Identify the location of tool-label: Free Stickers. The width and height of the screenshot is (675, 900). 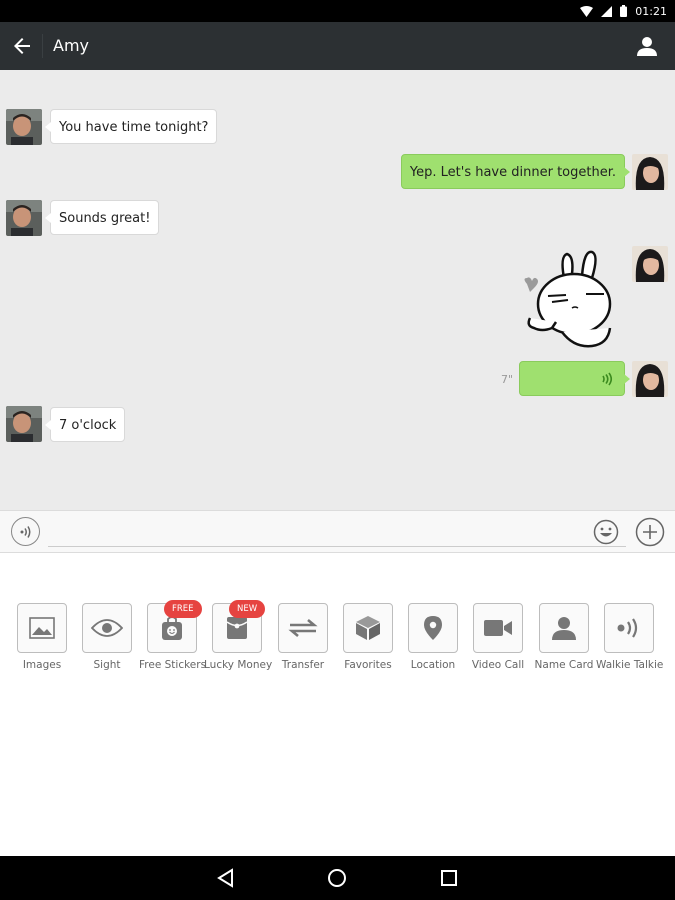
(173, 665).